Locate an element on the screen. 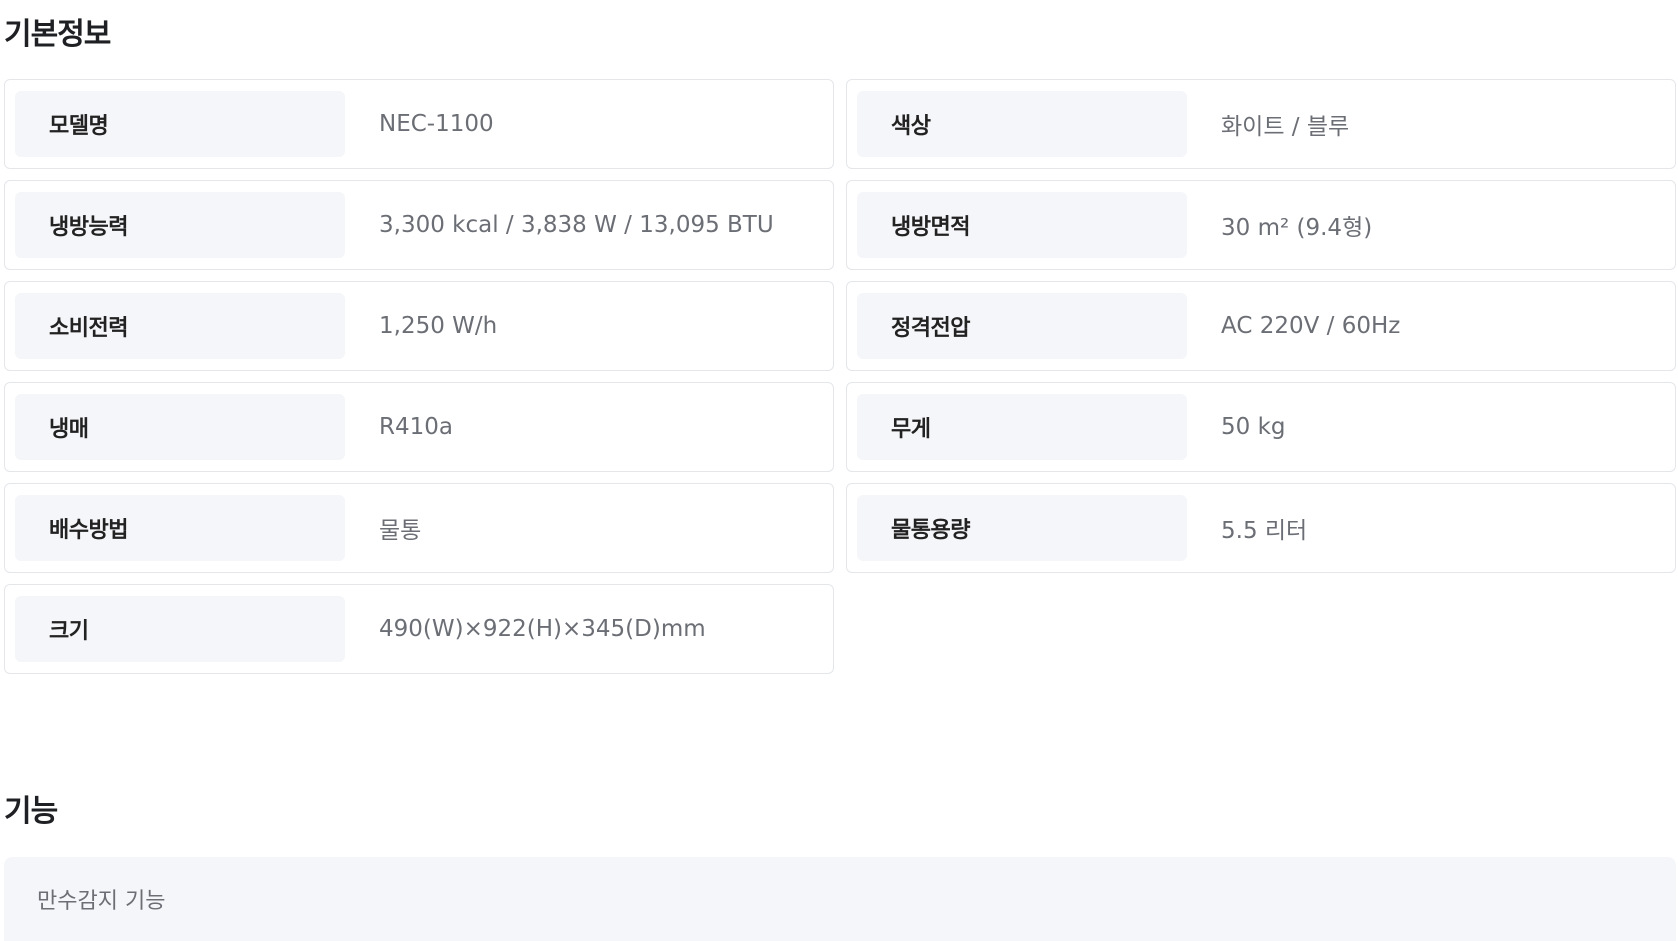 This screenshot has width=1678, height=941. spec-value: AC 220V / 60Hz is located at coordinates (1311, 326).